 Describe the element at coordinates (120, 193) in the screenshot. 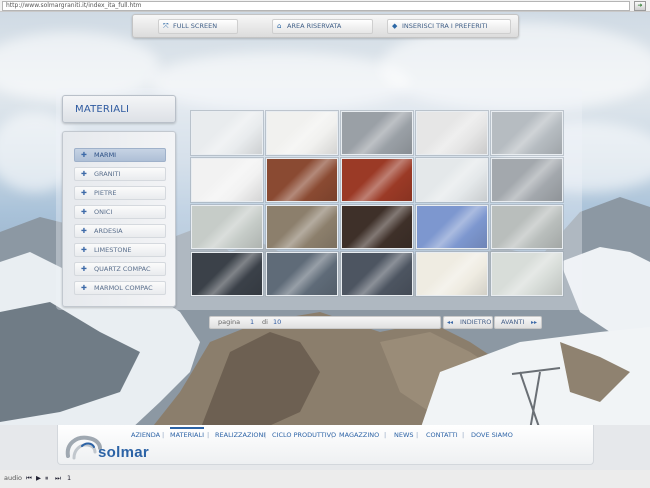

I see `menu-item-pietre: ✚ PIETRE` at that location.